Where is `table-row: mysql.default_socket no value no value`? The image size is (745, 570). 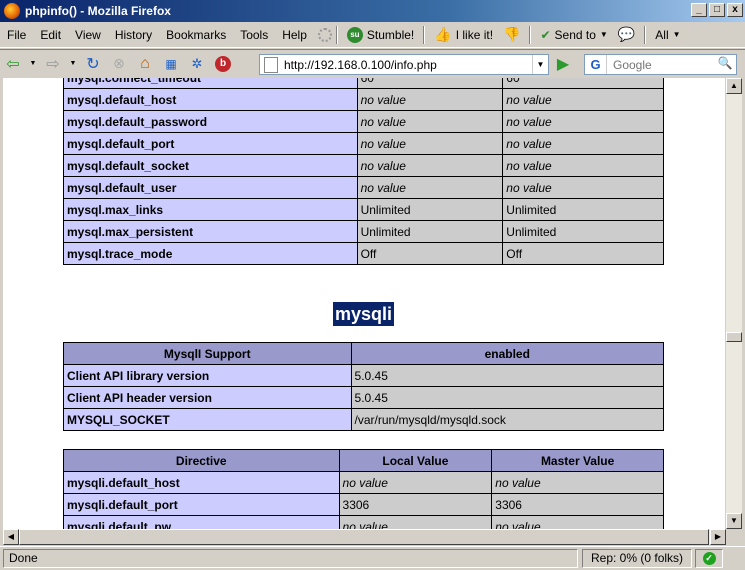
table-row: mysql.default_socket no value no value is located at coordinates (363, 165).